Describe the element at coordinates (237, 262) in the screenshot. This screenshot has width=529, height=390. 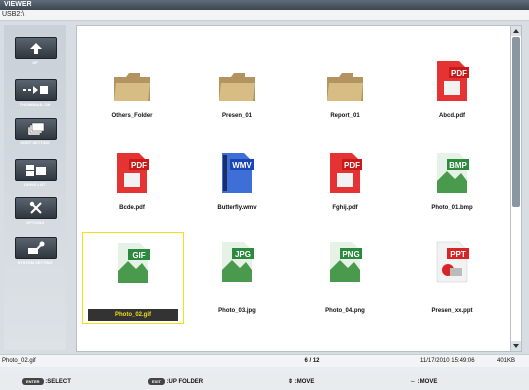
I see `jpg-file-icon: JPG` at that location.